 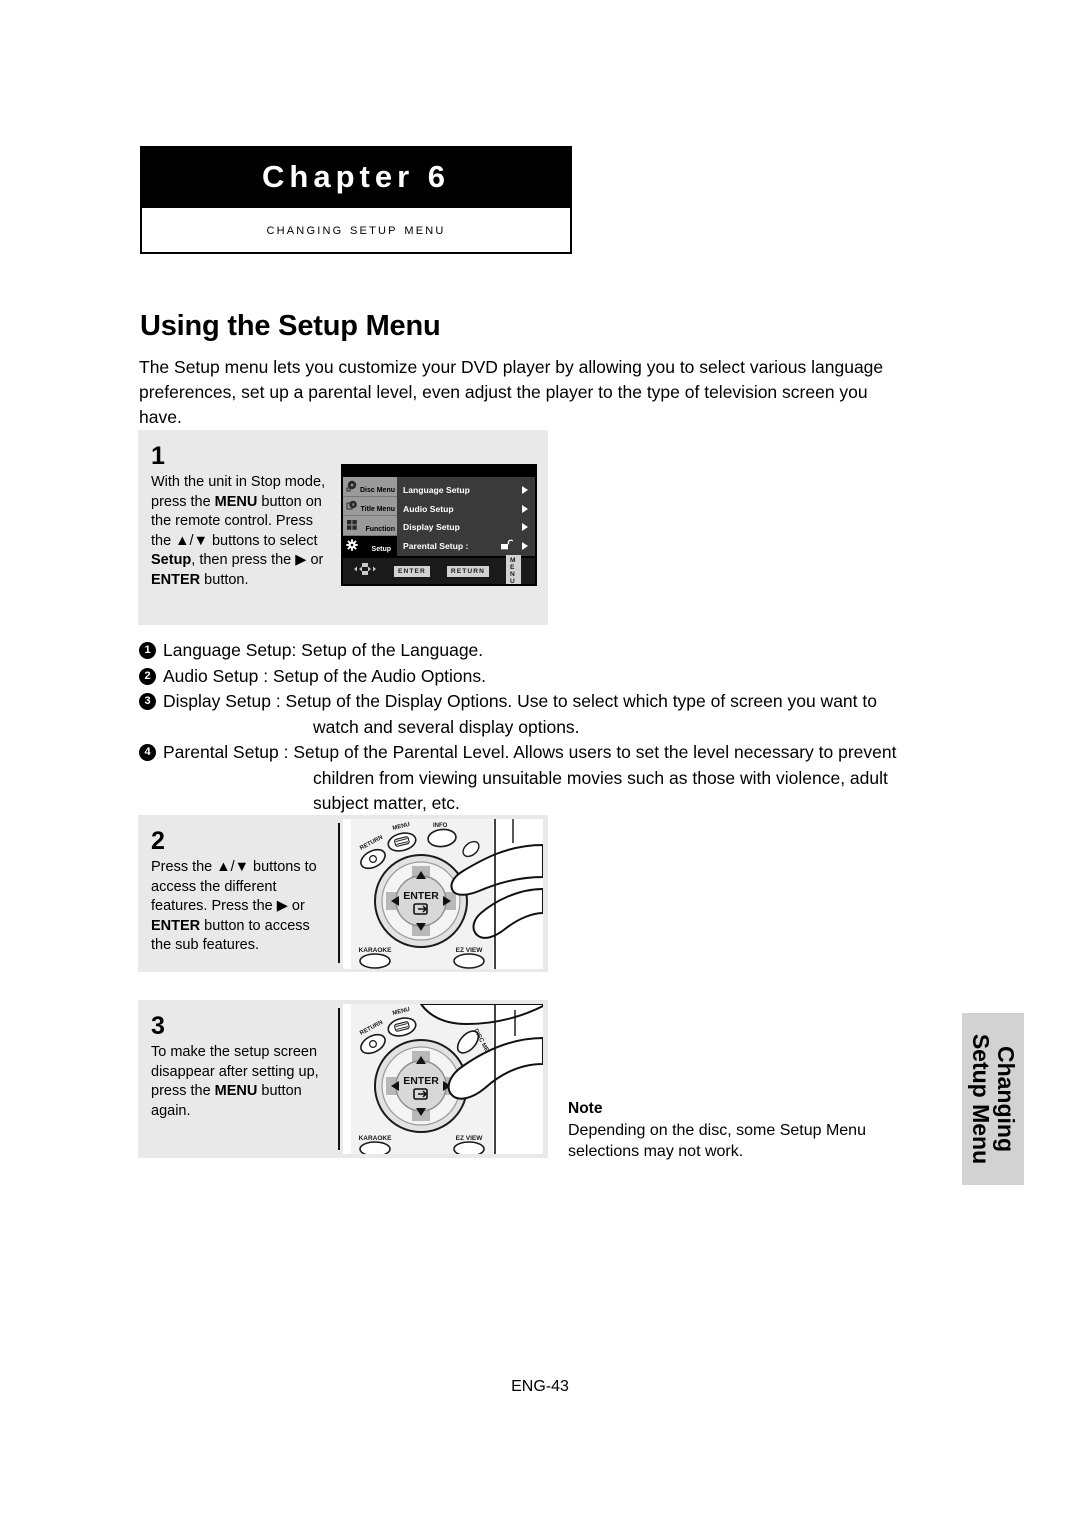 I want to click on side-tab-chapter-marker: Changing Setup Menu, so click(x=993, y=1099).